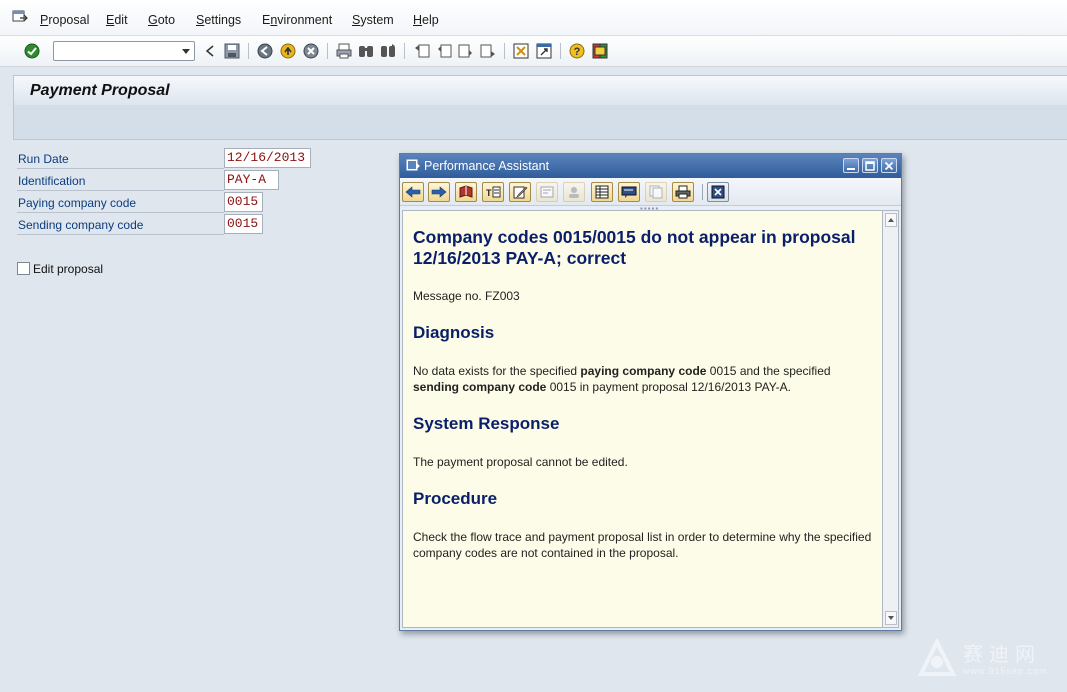 This screenshot has height=692, width=1067. Describe the element at coordinates (124, 51) in the screenshot. I see `command-field` at that location.